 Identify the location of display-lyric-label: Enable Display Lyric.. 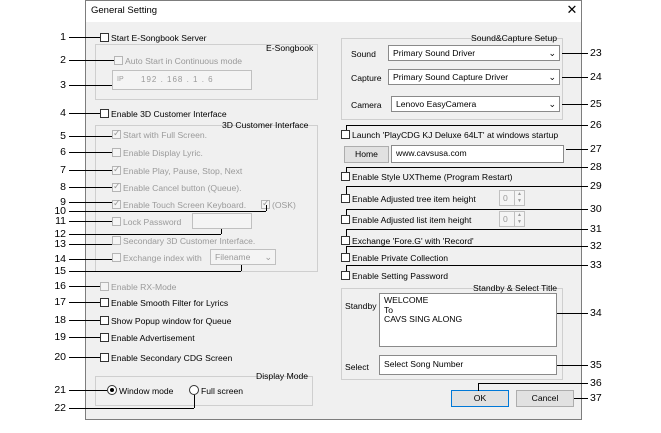
(163, 153).